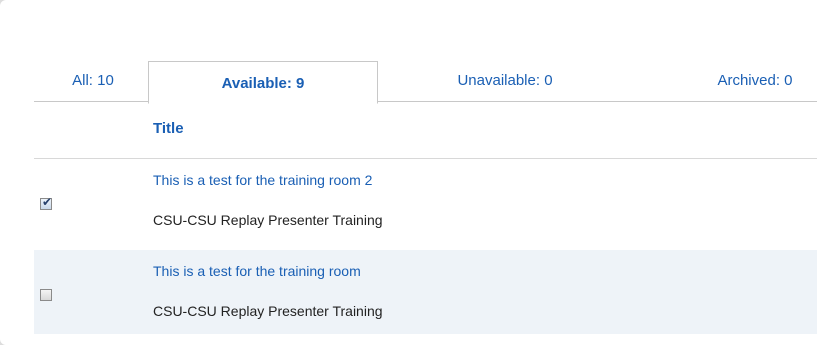 The width and height of the screenshot is (817, 345). What do you see at coordinates (263, 82) in the screenshot?
I see `tab-available: Available: 9` at bounding box center [263, 82].